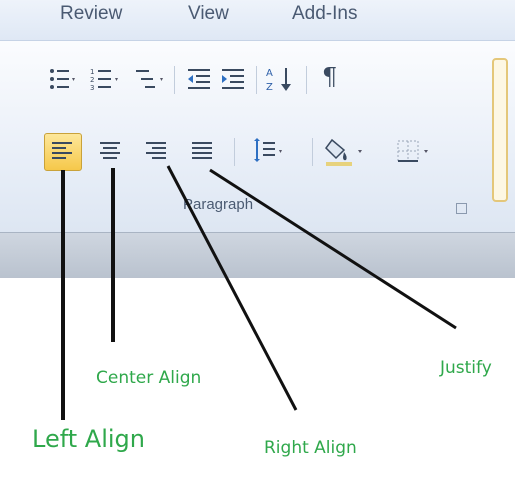  What do you see at coordinates (466, 368) in the screenshot?
I see `annotation-justify: Justify` at bounding box center [466, 368].